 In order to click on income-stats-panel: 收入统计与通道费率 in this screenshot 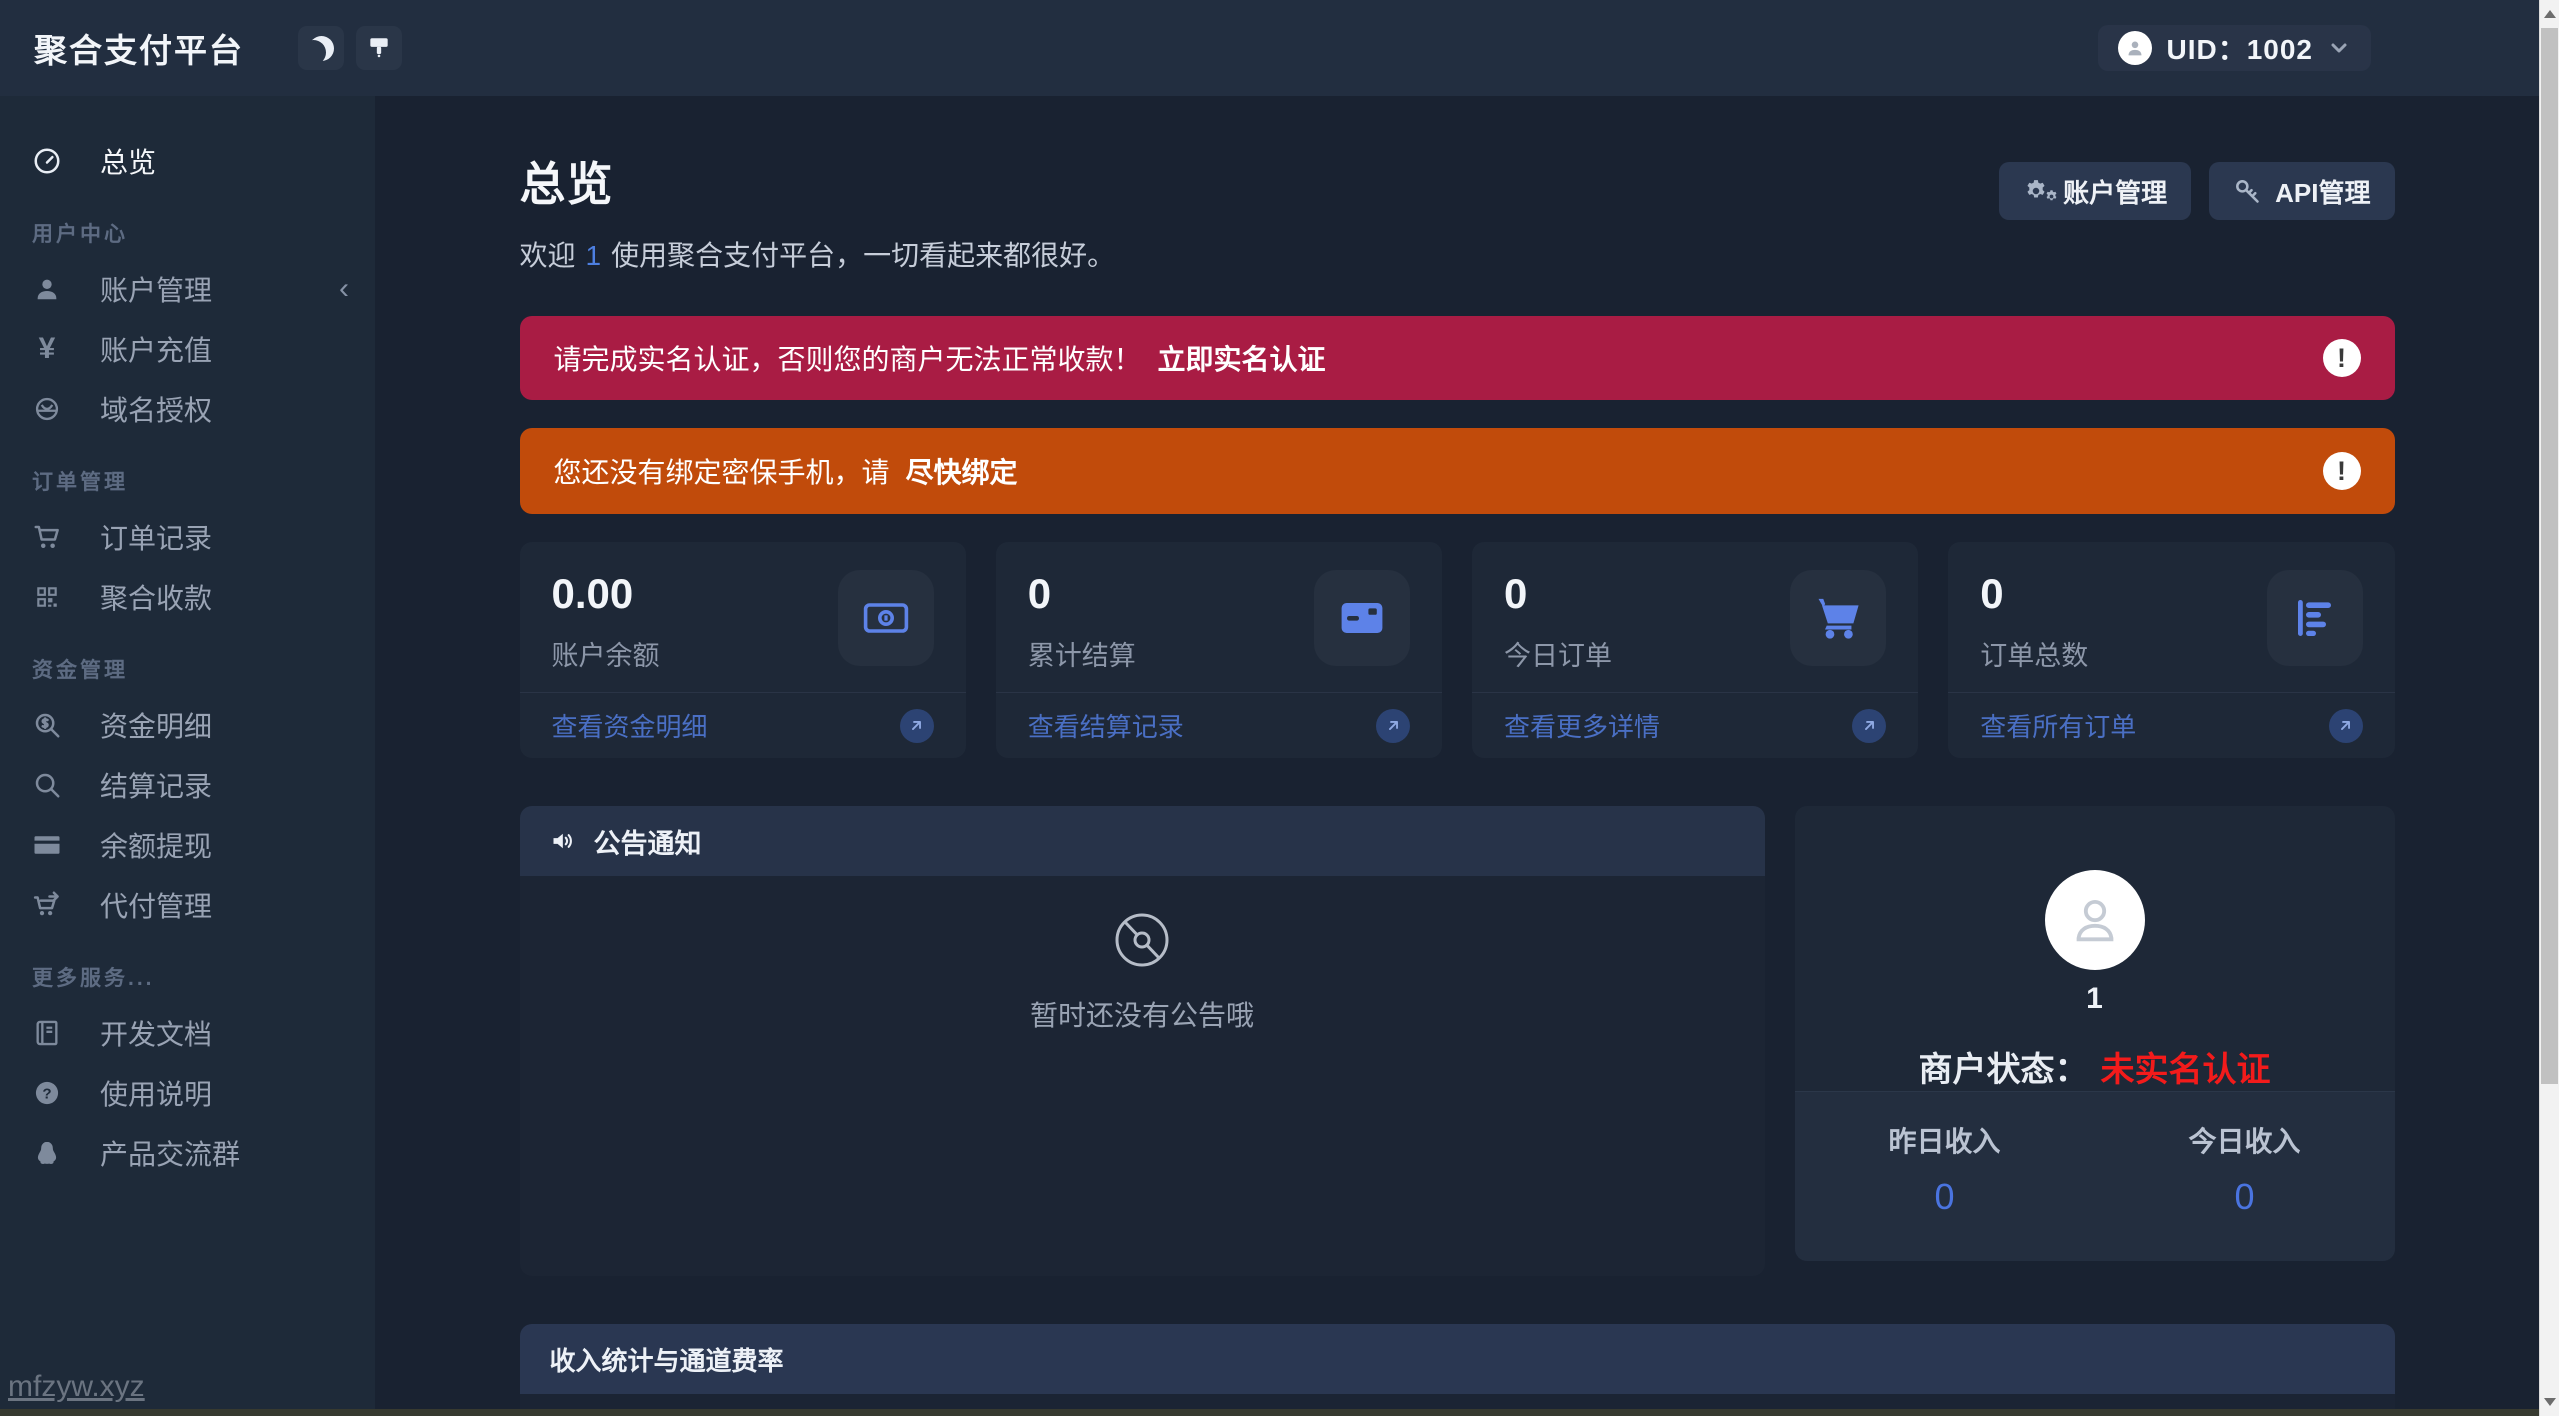, I will do `click(1457, 1370)`.